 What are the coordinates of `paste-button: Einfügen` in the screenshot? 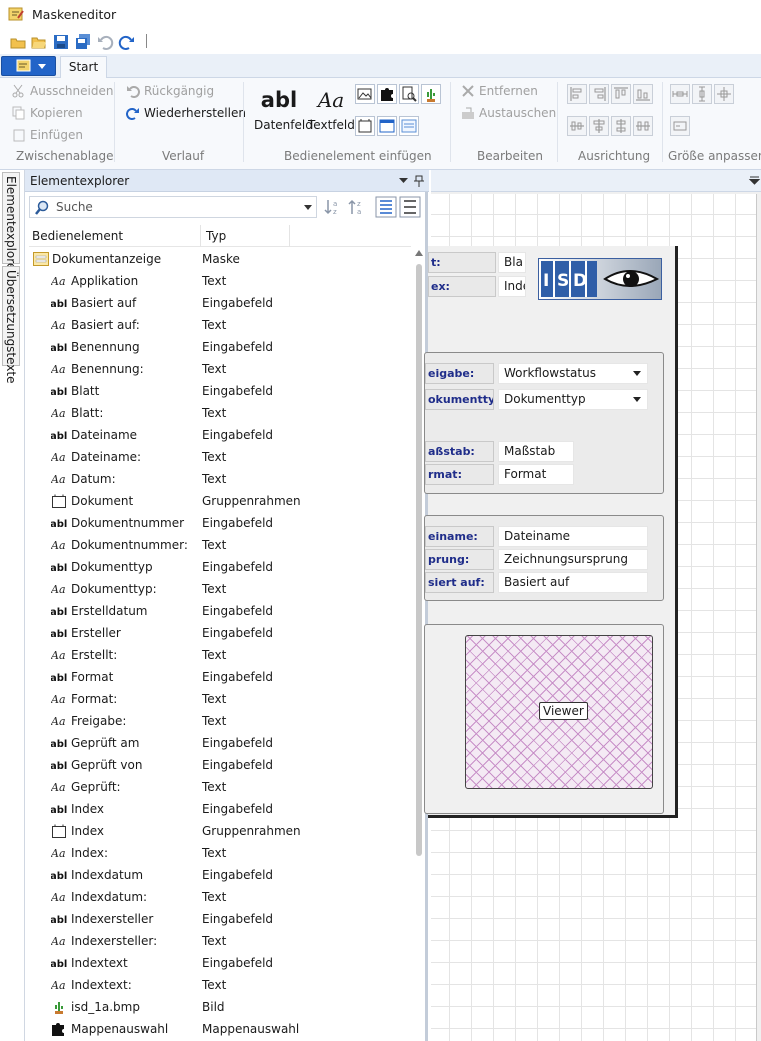 It's located at (47, 135).